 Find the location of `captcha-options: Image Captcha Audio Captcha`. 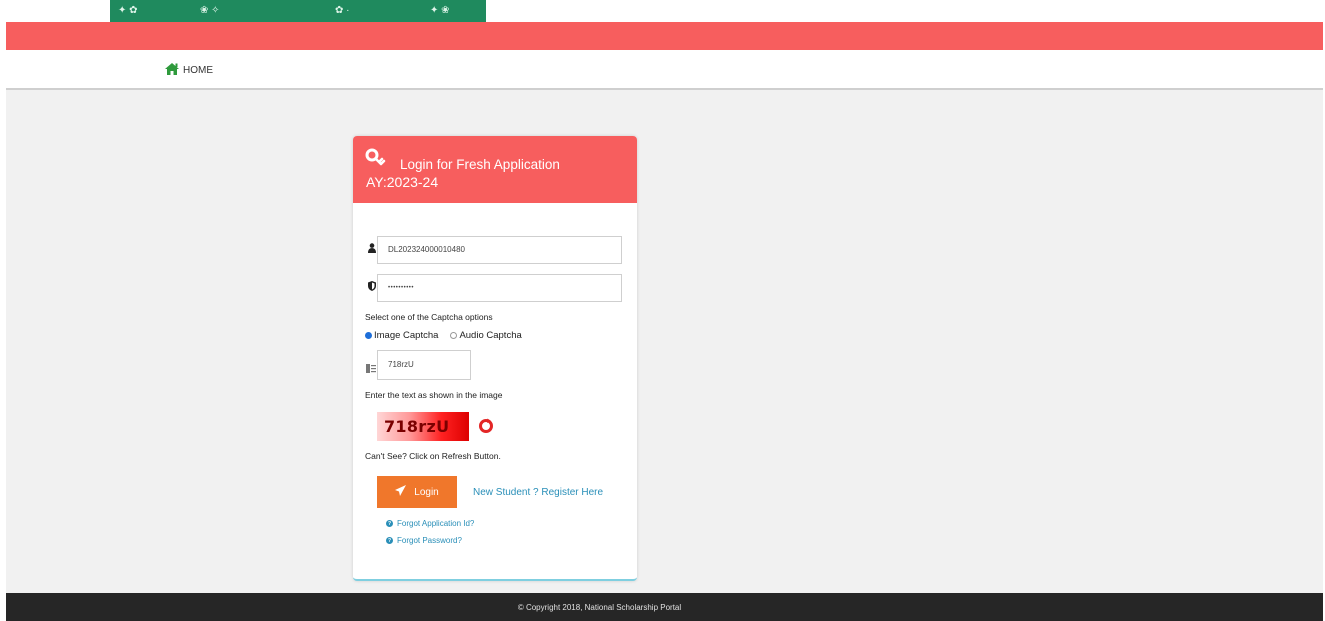

captcha-options: Image Captcha Audio Captcha is located at coordinates (443, 335).